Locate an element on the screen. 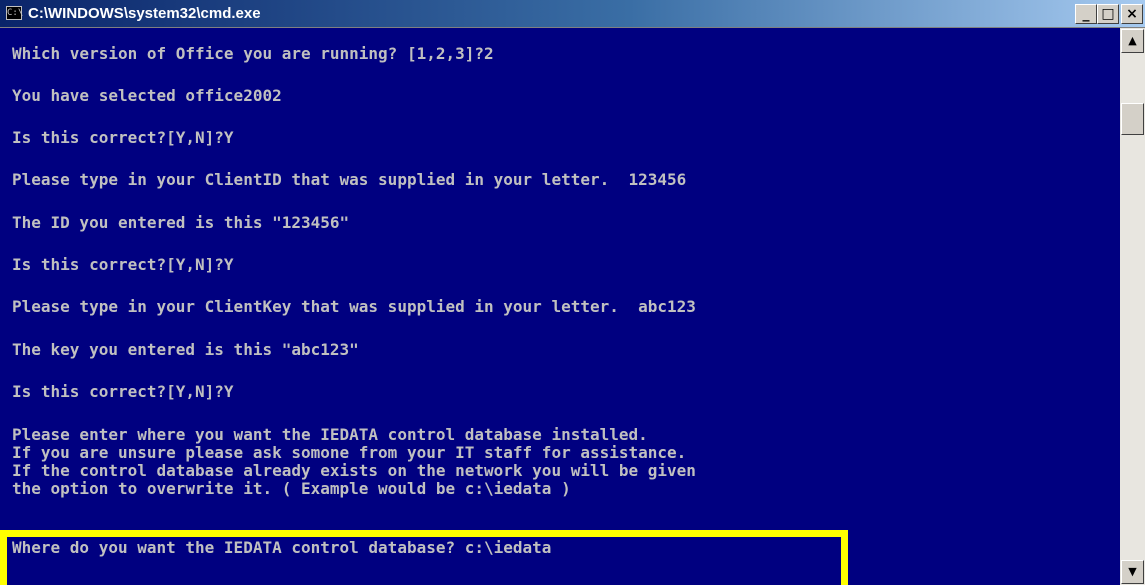  scroll-down-button: ▼ is located at coordinates (1132, 572).